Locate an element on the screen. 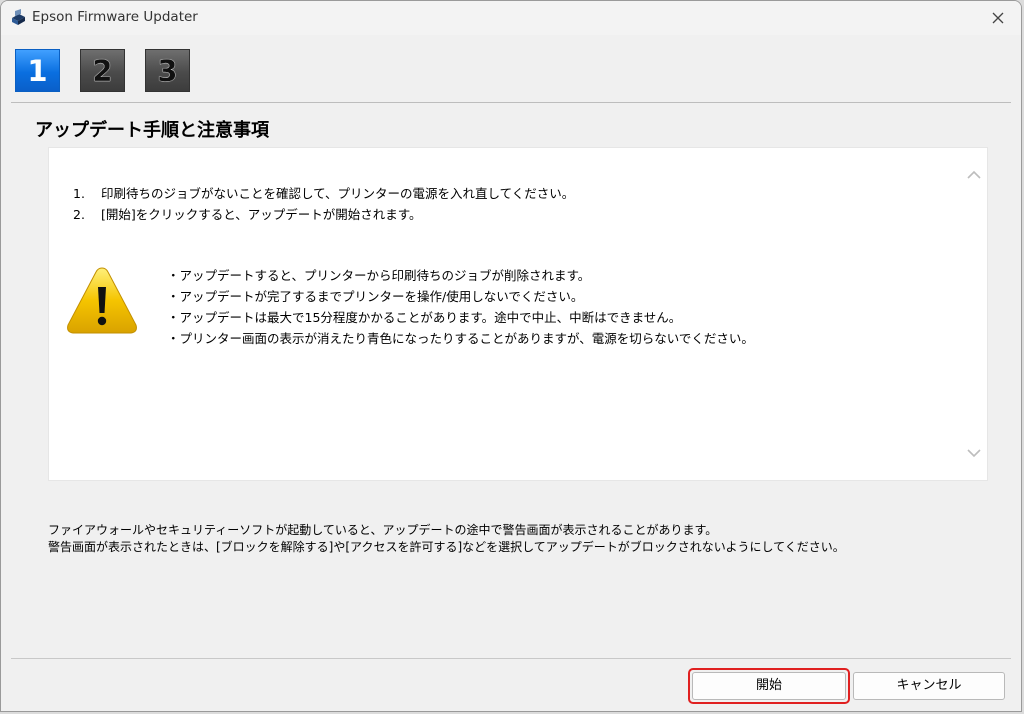 This screenshot has width=1024, height=714. step-3: 3 is located at coordinates (167, 70).